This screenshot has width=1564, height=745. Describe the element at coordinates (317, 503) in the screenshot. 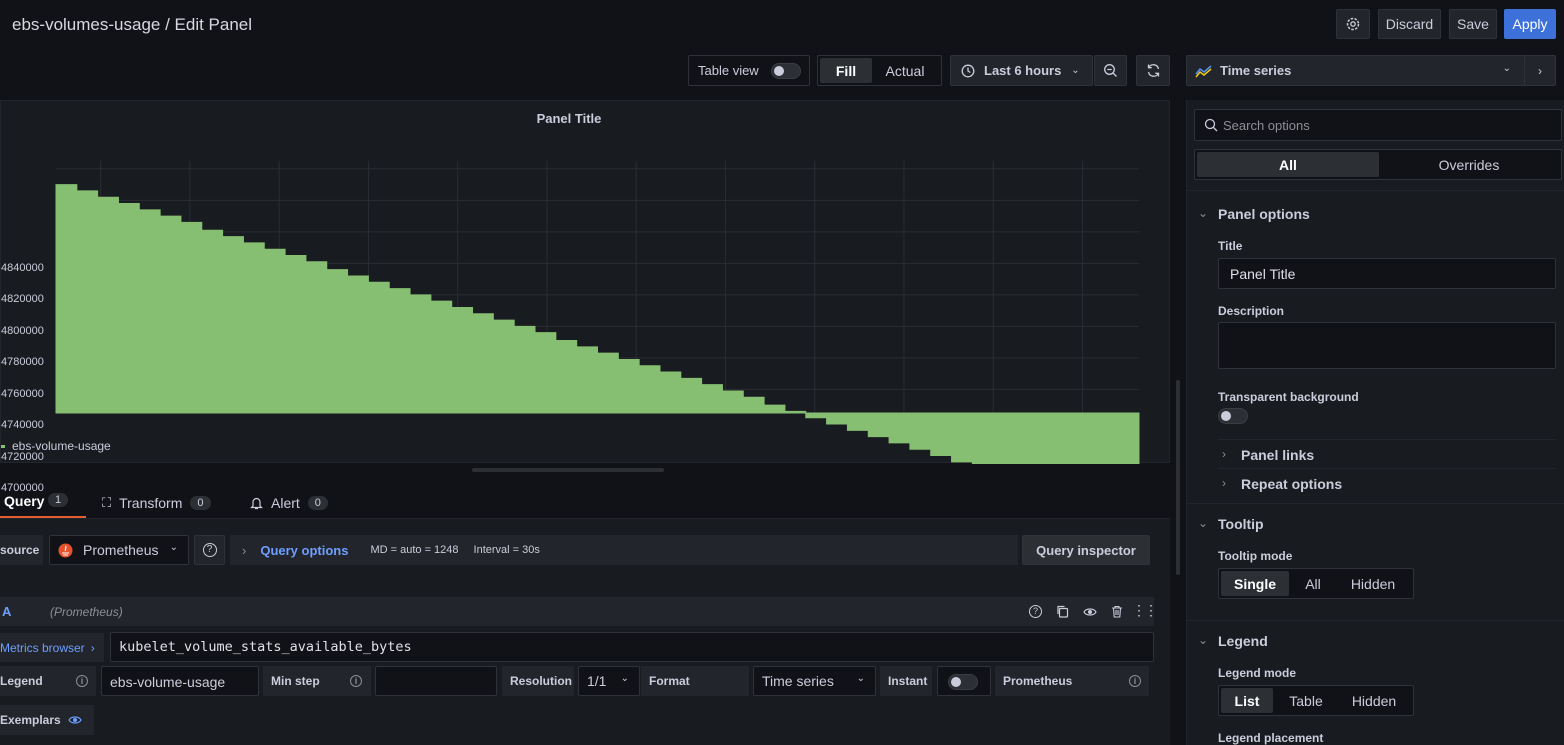

I see `tab-alert-count: 0` at that location.